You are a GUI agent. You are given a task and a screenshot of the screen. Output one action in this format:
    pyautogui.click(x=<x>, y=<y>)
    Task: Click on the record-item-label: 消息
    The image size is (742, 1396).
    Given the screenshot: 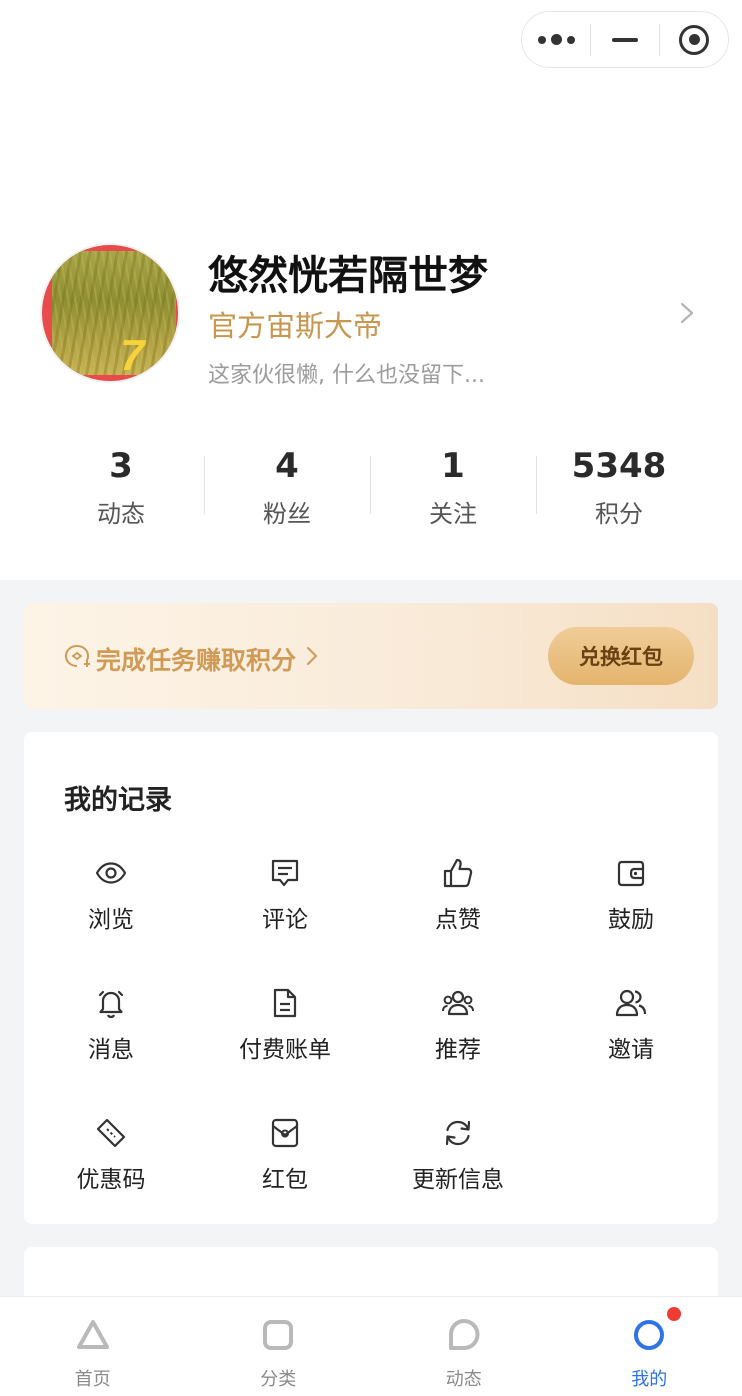 What is the action you would take?
    pyautogui.click(x=111, y=1050)
    